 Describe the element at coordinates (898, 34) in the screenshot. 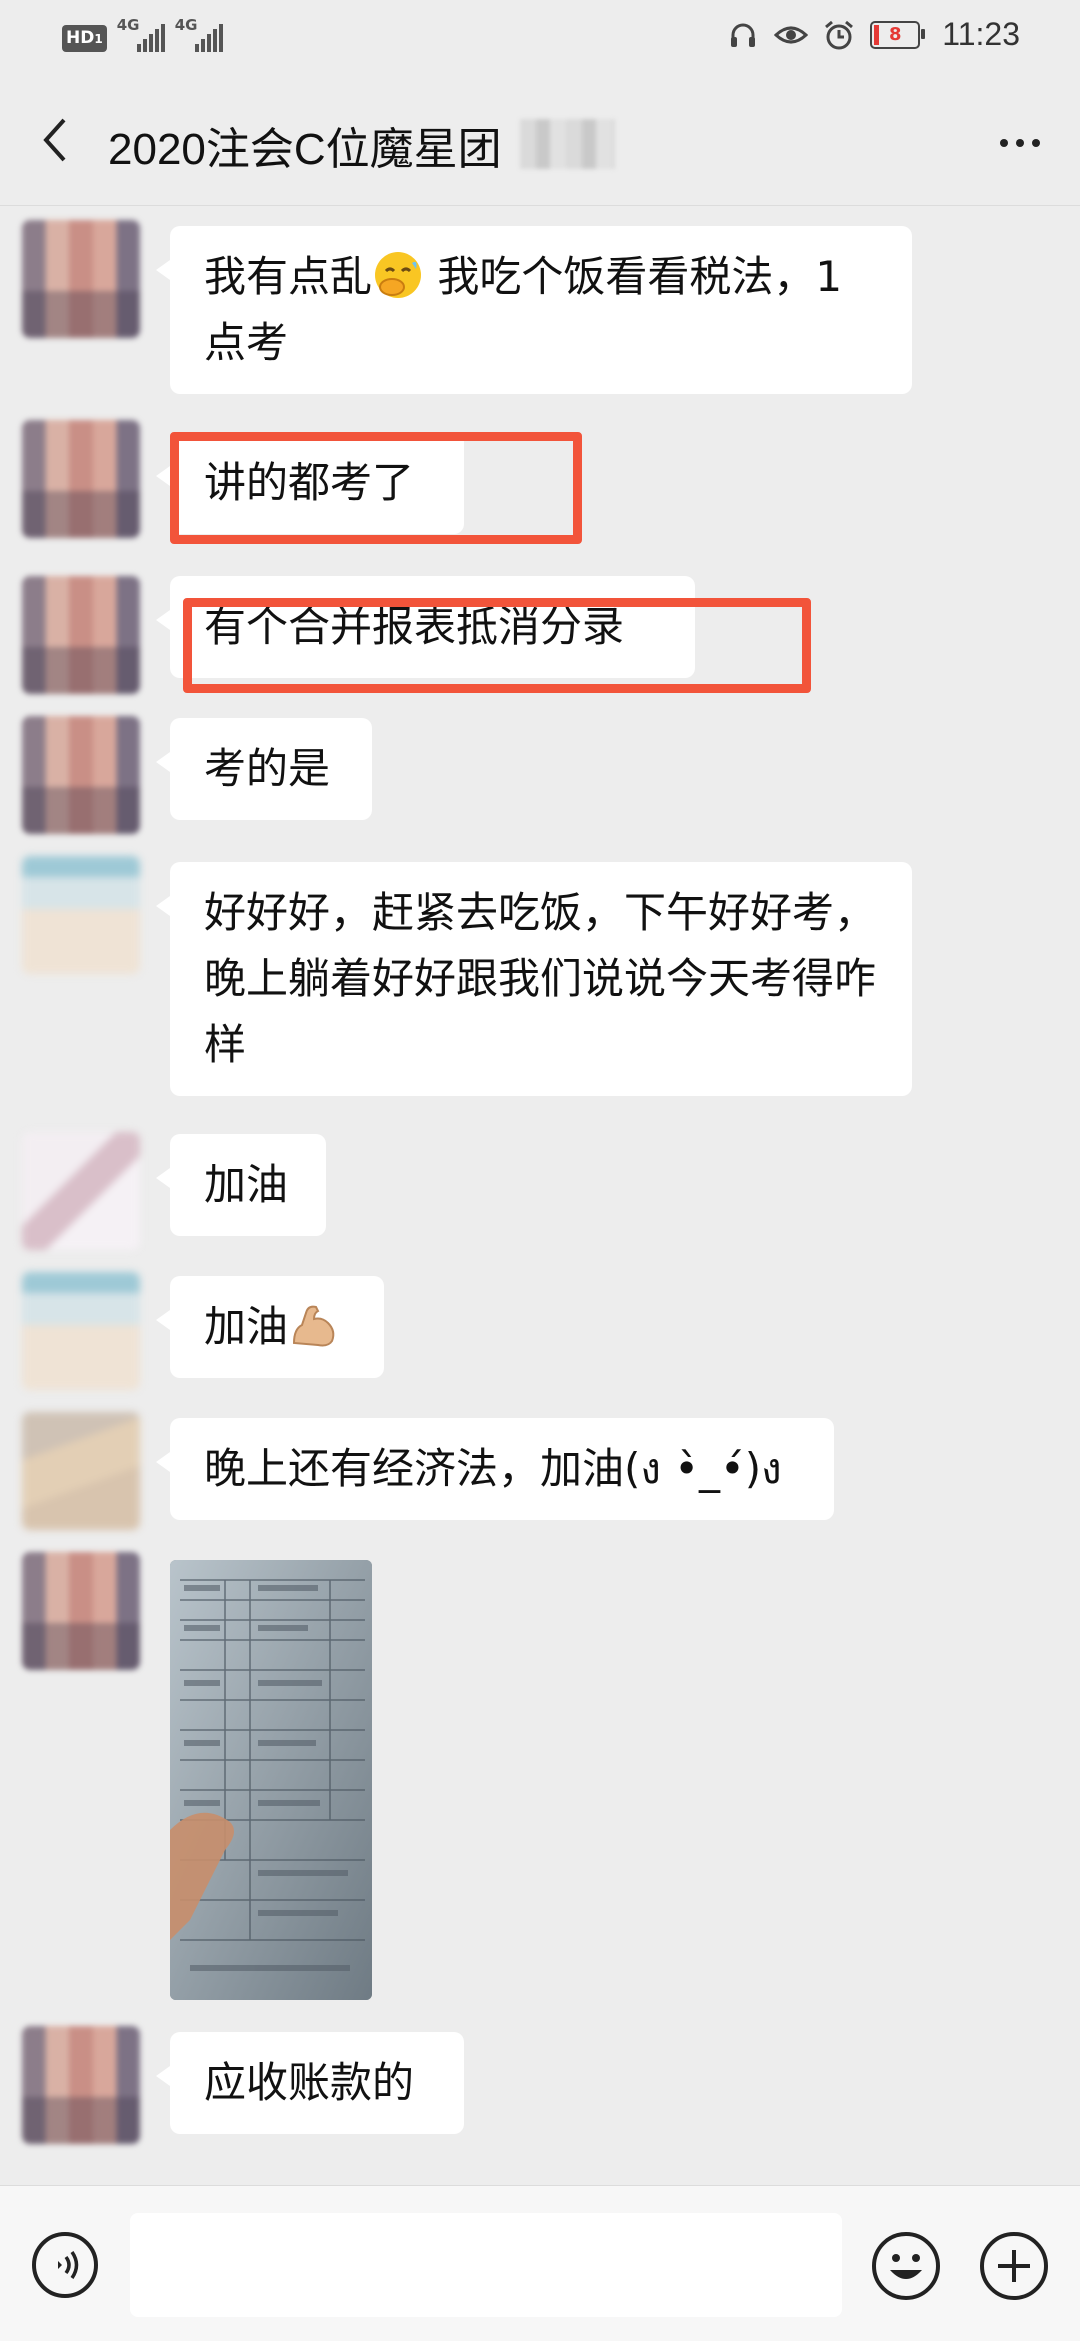

I see `battery-icon: 8` at that location.